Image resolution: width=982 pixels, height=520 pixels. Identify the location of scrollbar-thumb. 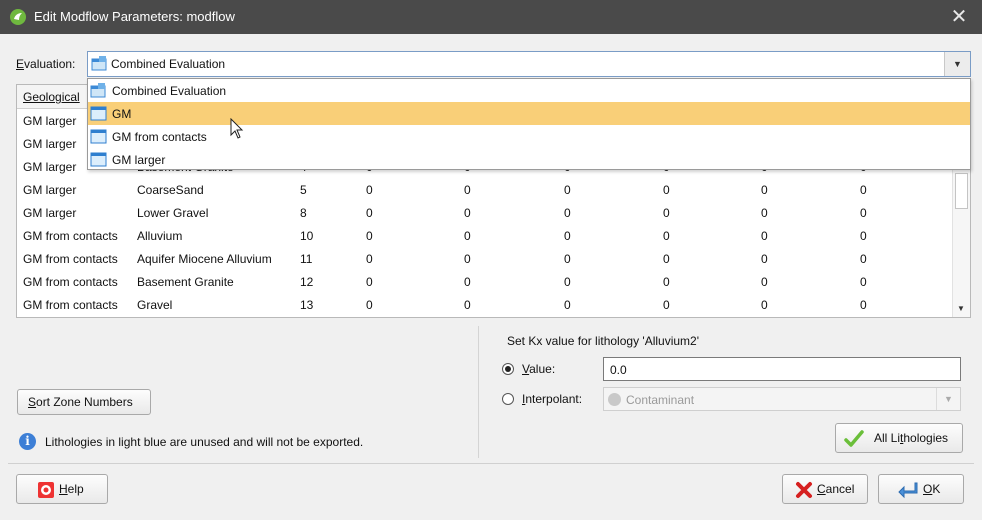
(961, 191).